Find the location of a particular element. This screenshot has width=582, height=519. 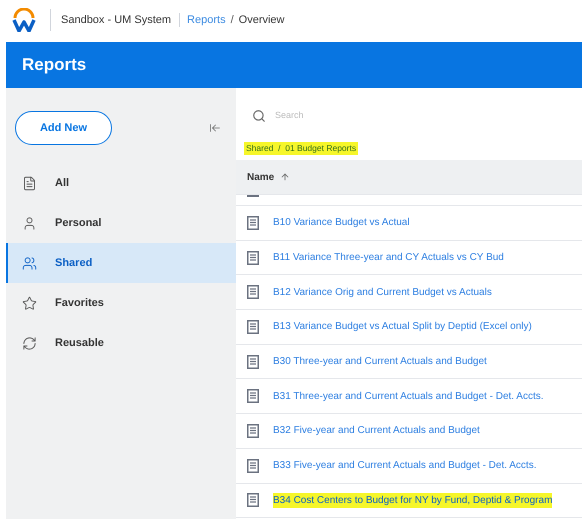

tenant-name: Sandbox - UM System is located at coordinates (116, 20).